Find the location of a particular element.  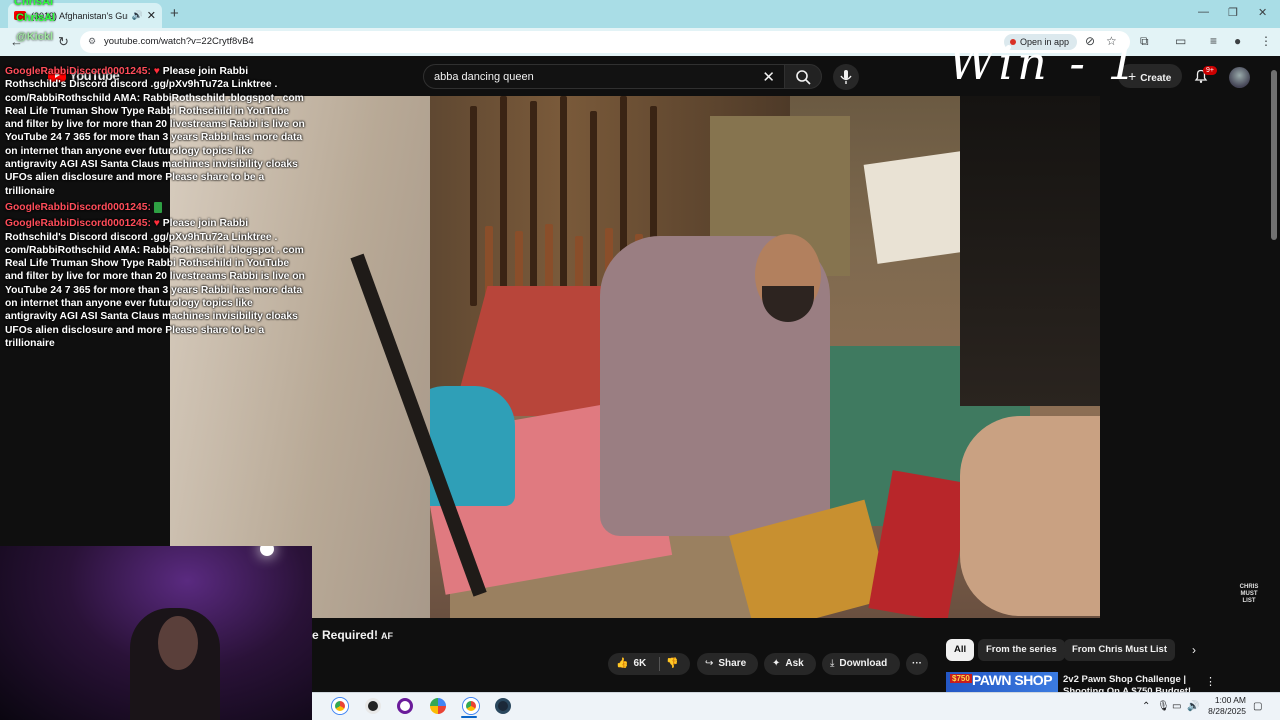

video-title-suffix: AF is located at coordinates (387, 636).